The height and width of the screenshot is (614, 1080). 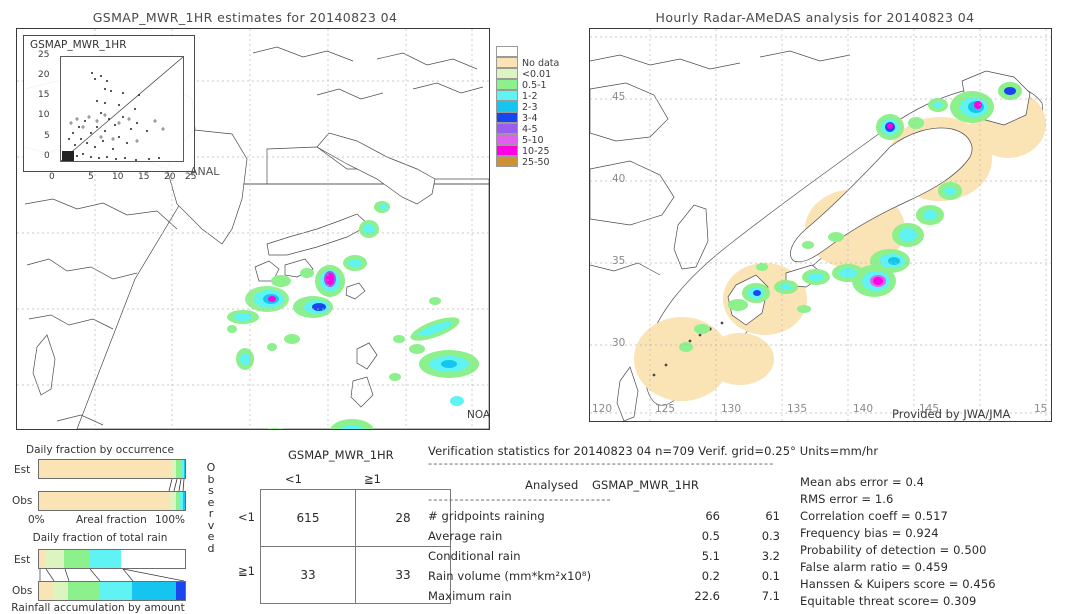 What do you see at coordinates (707, 596) in the screenshot?
I see `stats-row-analysed-4: 22.6` at bounding box center [707, 596].